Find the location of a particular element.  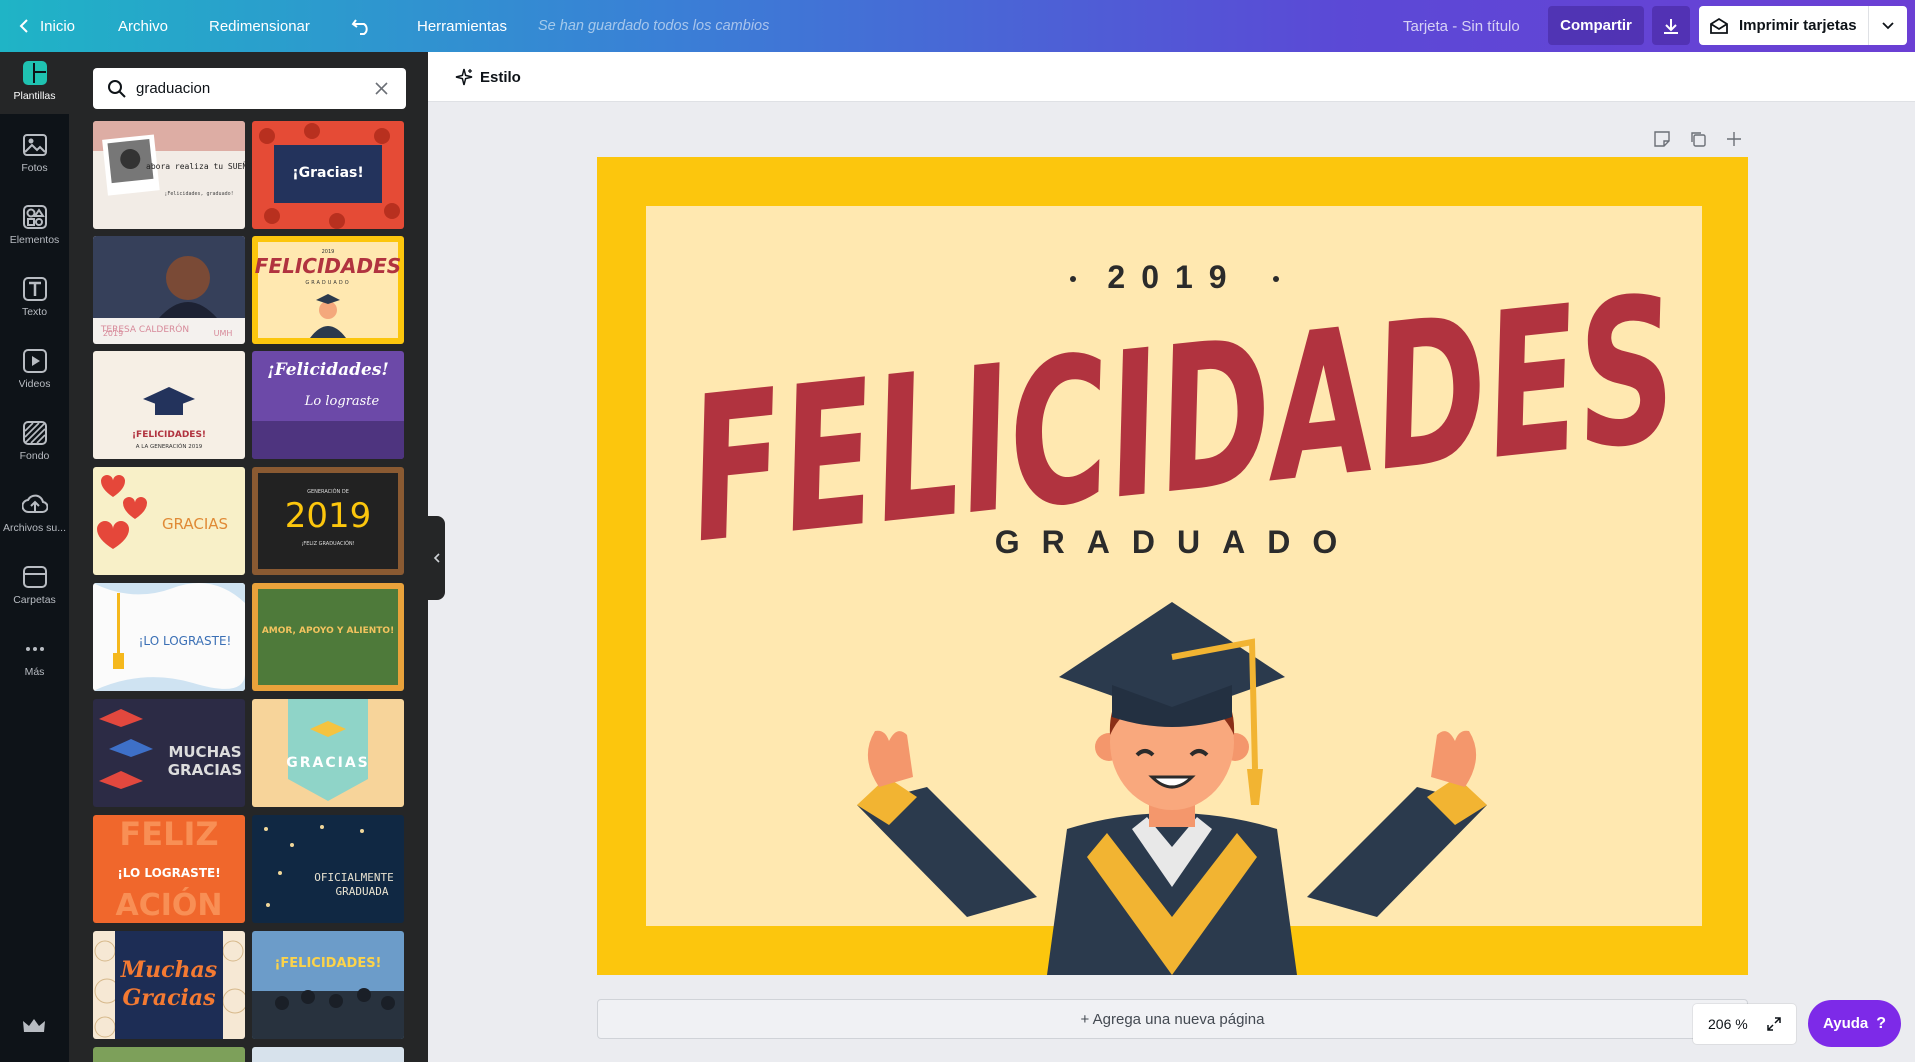

file-menu: Archivo is located at coordinates (143, 26).